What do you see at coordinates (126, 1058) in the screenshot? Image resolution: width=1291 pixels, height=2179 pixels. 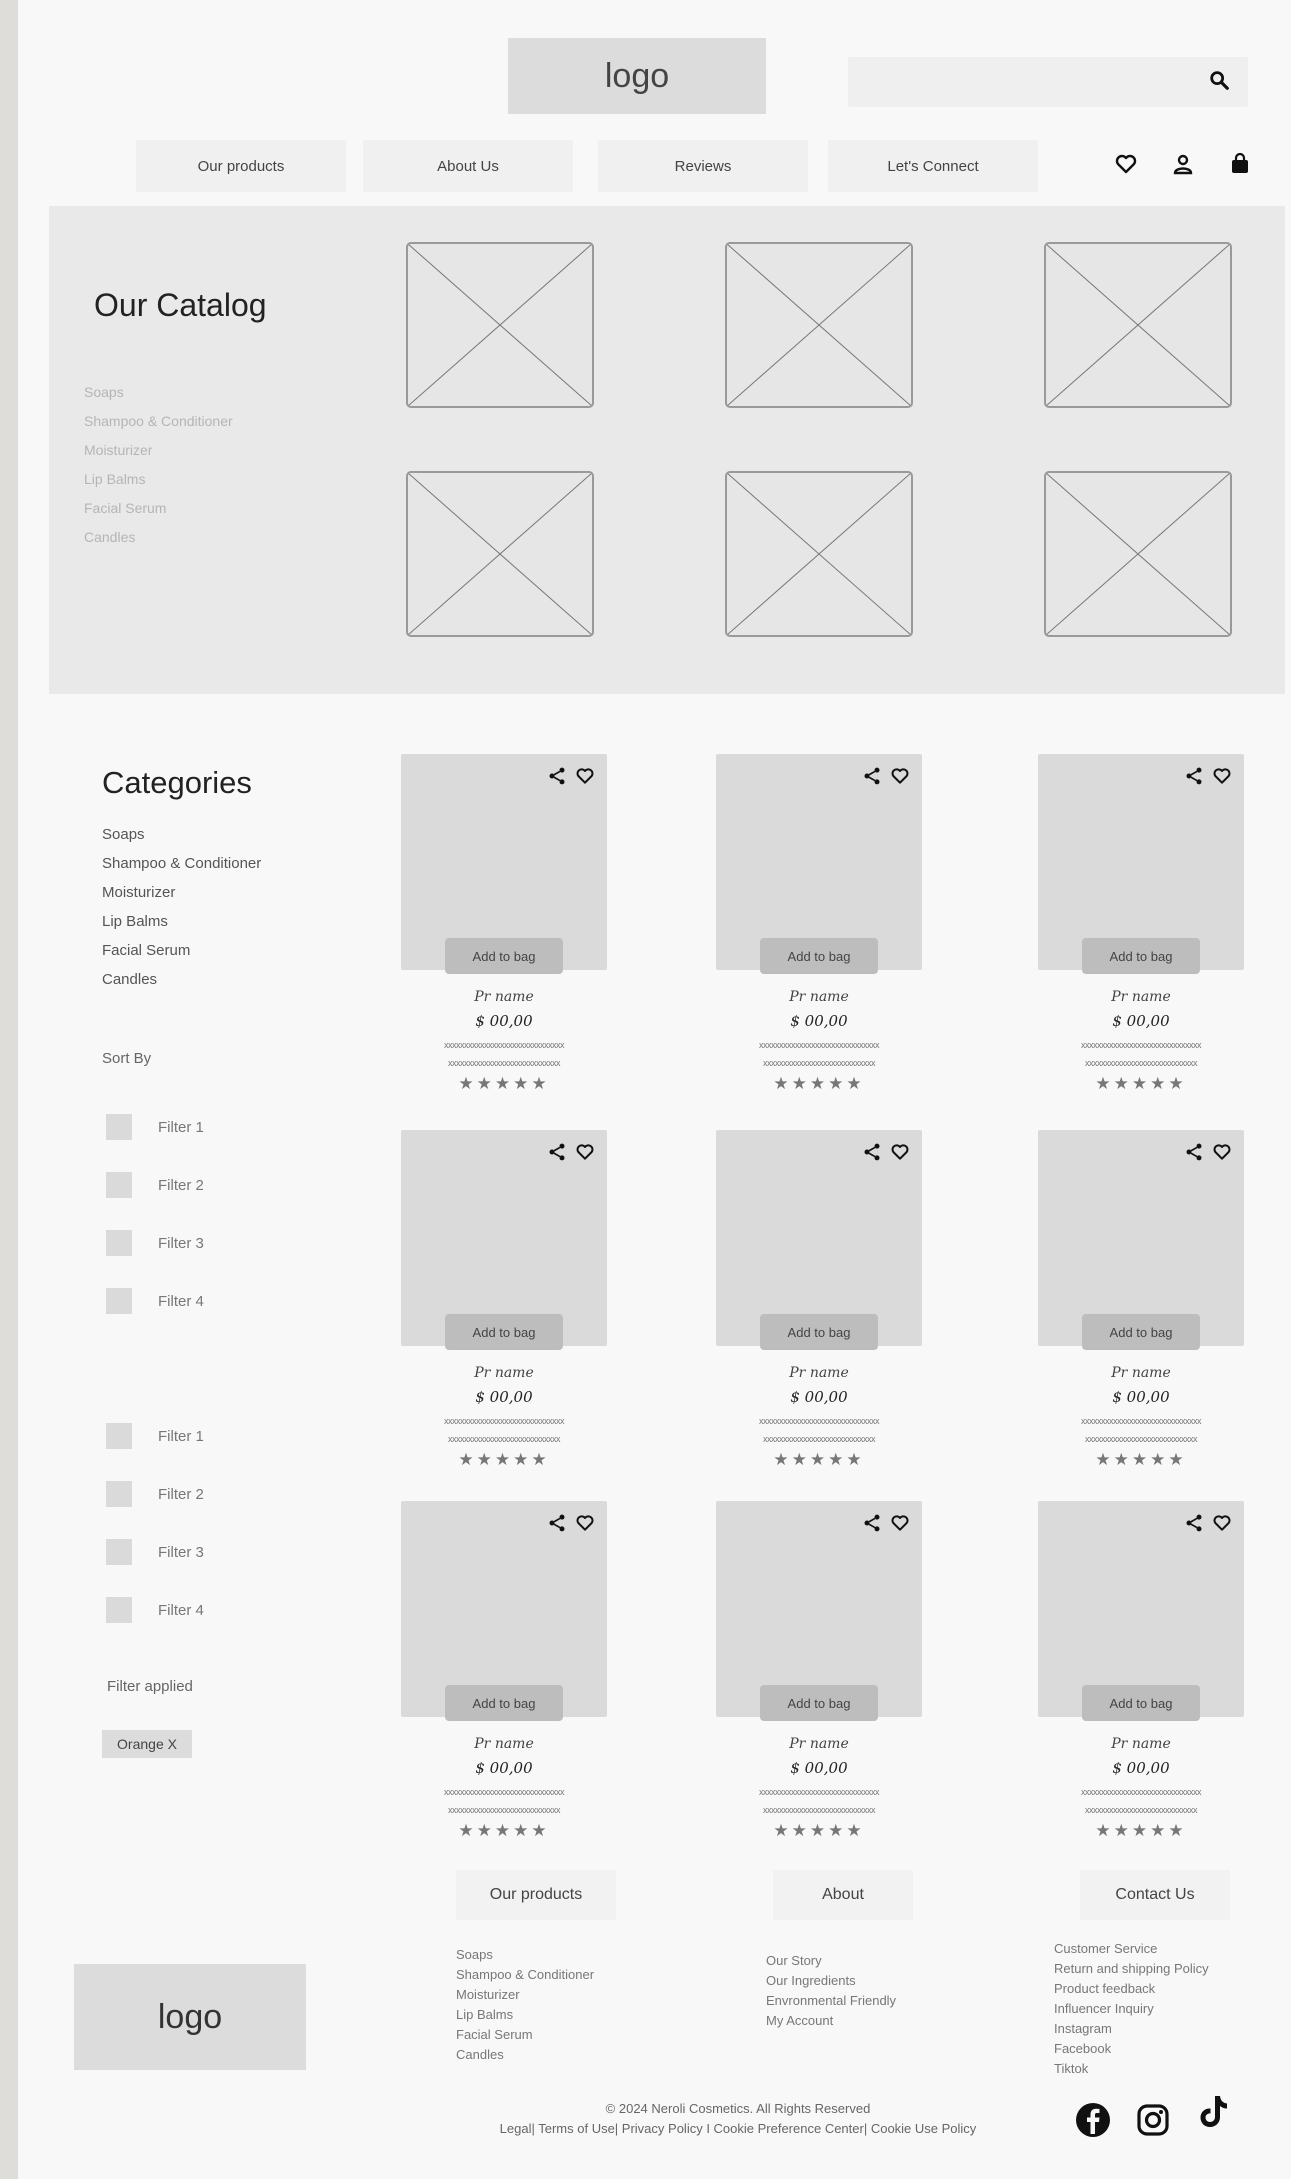 I see `sort-by-label: Sort By` at bounding box center [126, 1058].